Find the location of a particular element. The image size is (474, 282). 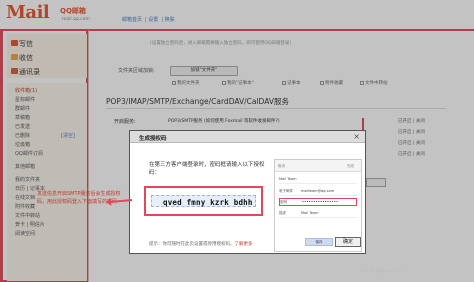

auth-code: qved fmny kzrk bdhh is located at coordinates (208, 202).